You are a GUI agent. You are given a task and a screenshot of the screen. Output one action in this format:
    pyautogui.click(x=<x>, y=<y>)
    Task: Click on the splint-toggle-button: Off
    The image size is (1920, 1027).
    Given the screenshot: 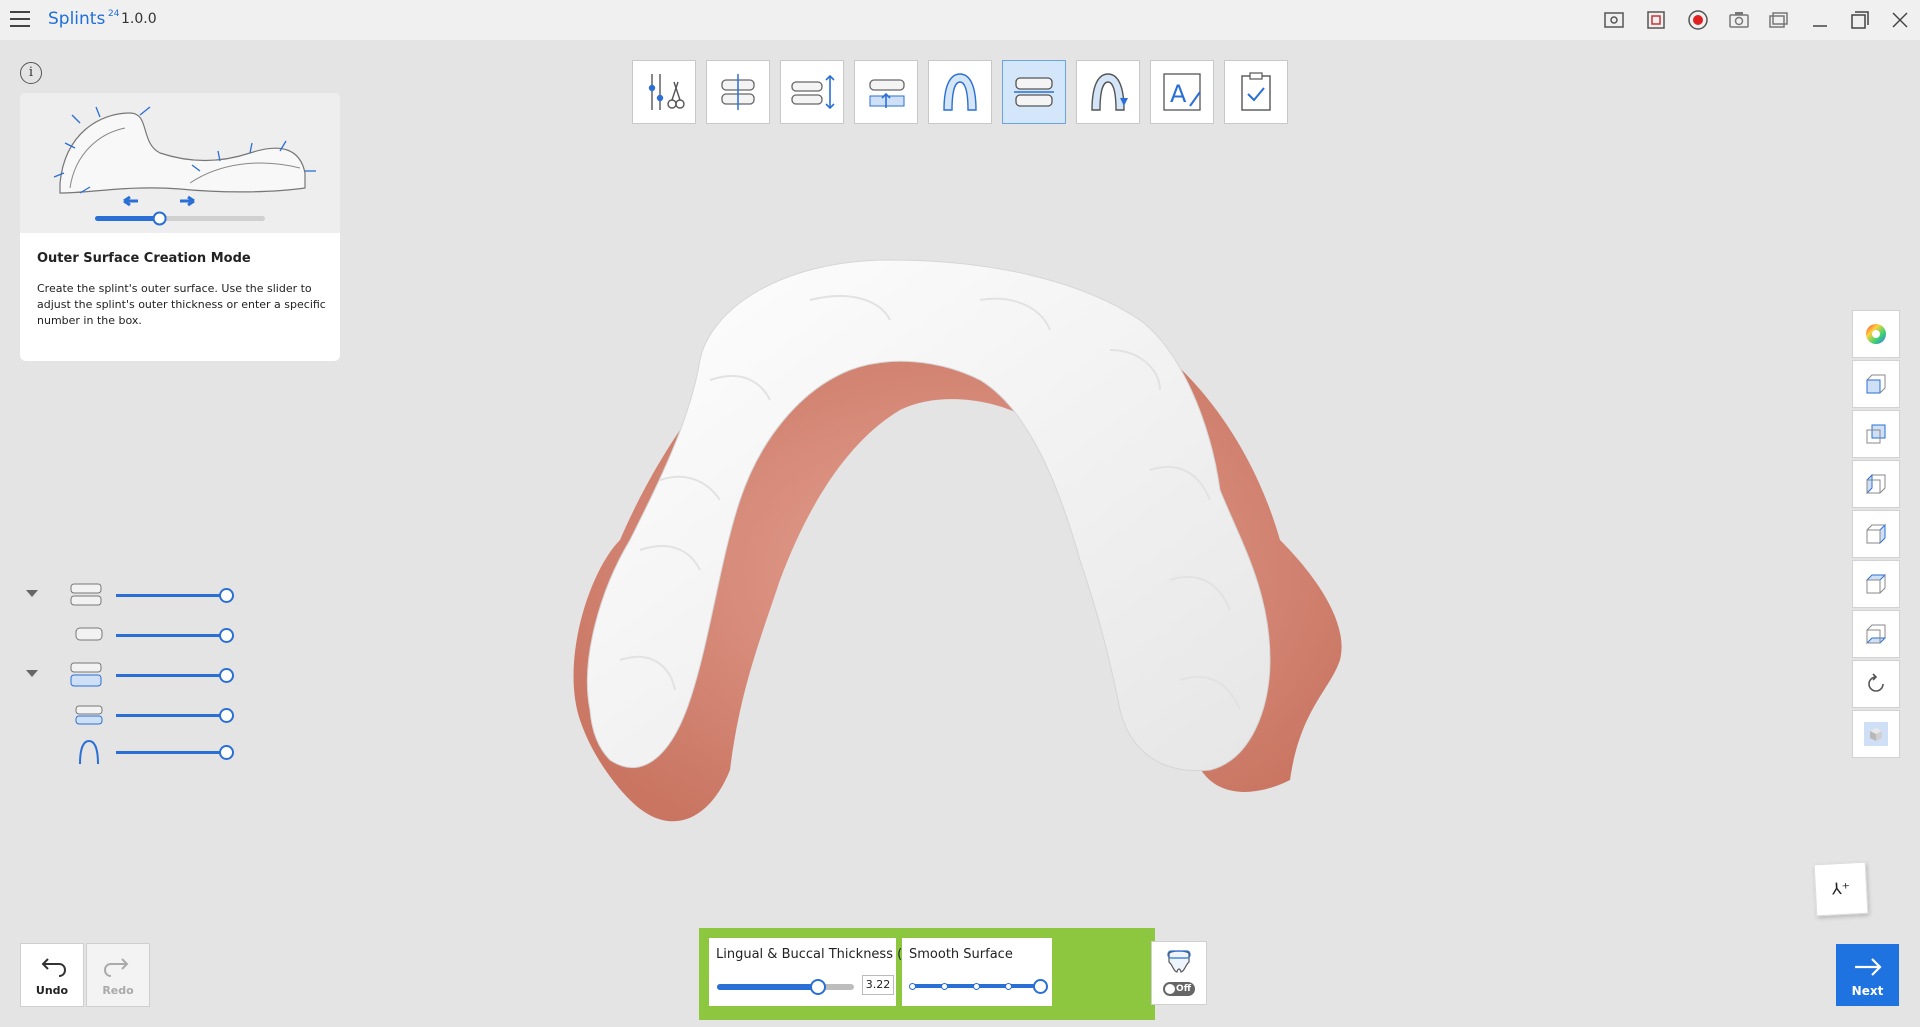 What is the action you would take?
    pyautogui.click(x=1179, y=973)
    